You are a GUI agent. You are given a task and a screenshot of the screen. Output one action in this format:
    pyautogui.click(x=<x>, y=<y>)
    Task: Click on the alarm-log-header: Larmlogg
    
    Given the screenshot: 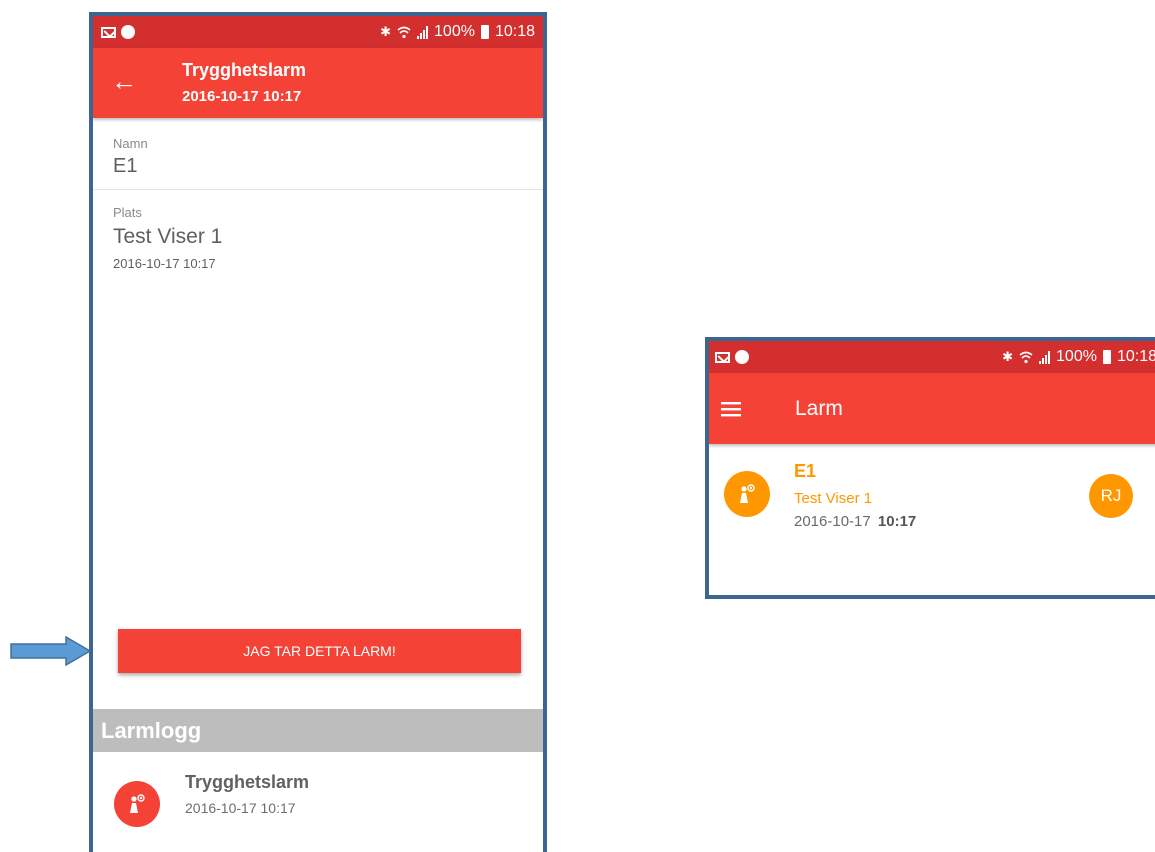 What is the action you would take?
    pyautogui.click(x=318, y=730)
    